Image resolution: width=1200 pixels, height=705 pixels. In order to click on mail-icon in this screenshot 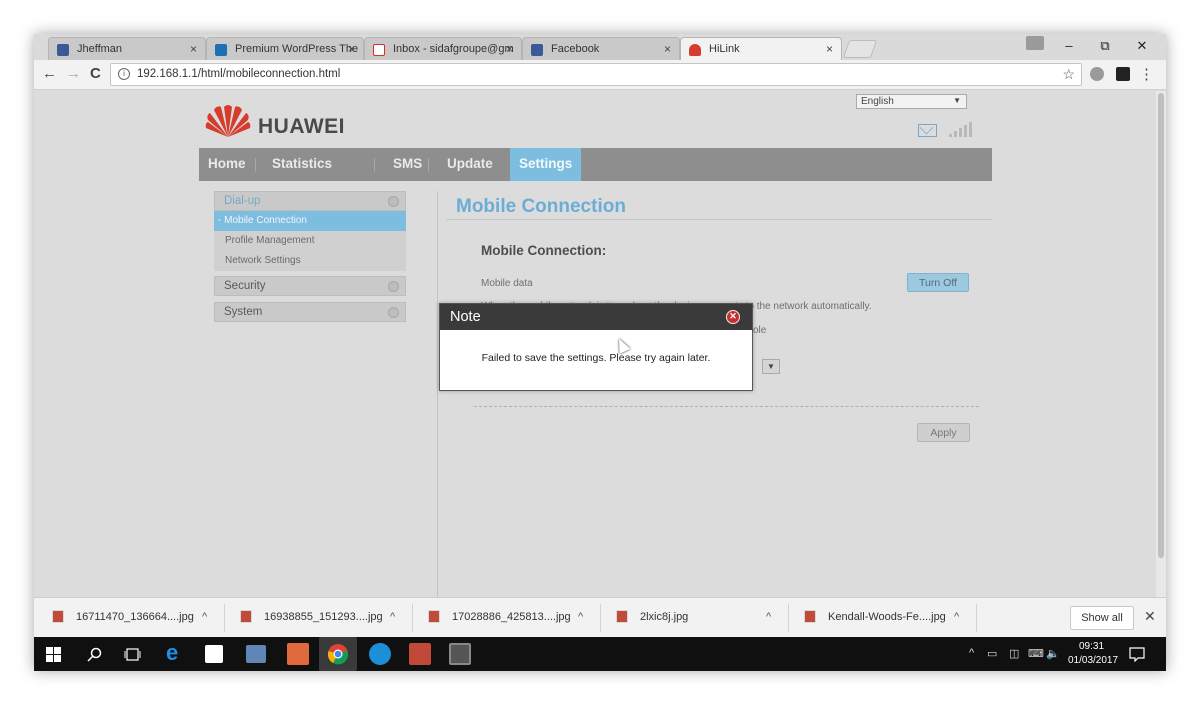, I will do `click(927, 130)`.